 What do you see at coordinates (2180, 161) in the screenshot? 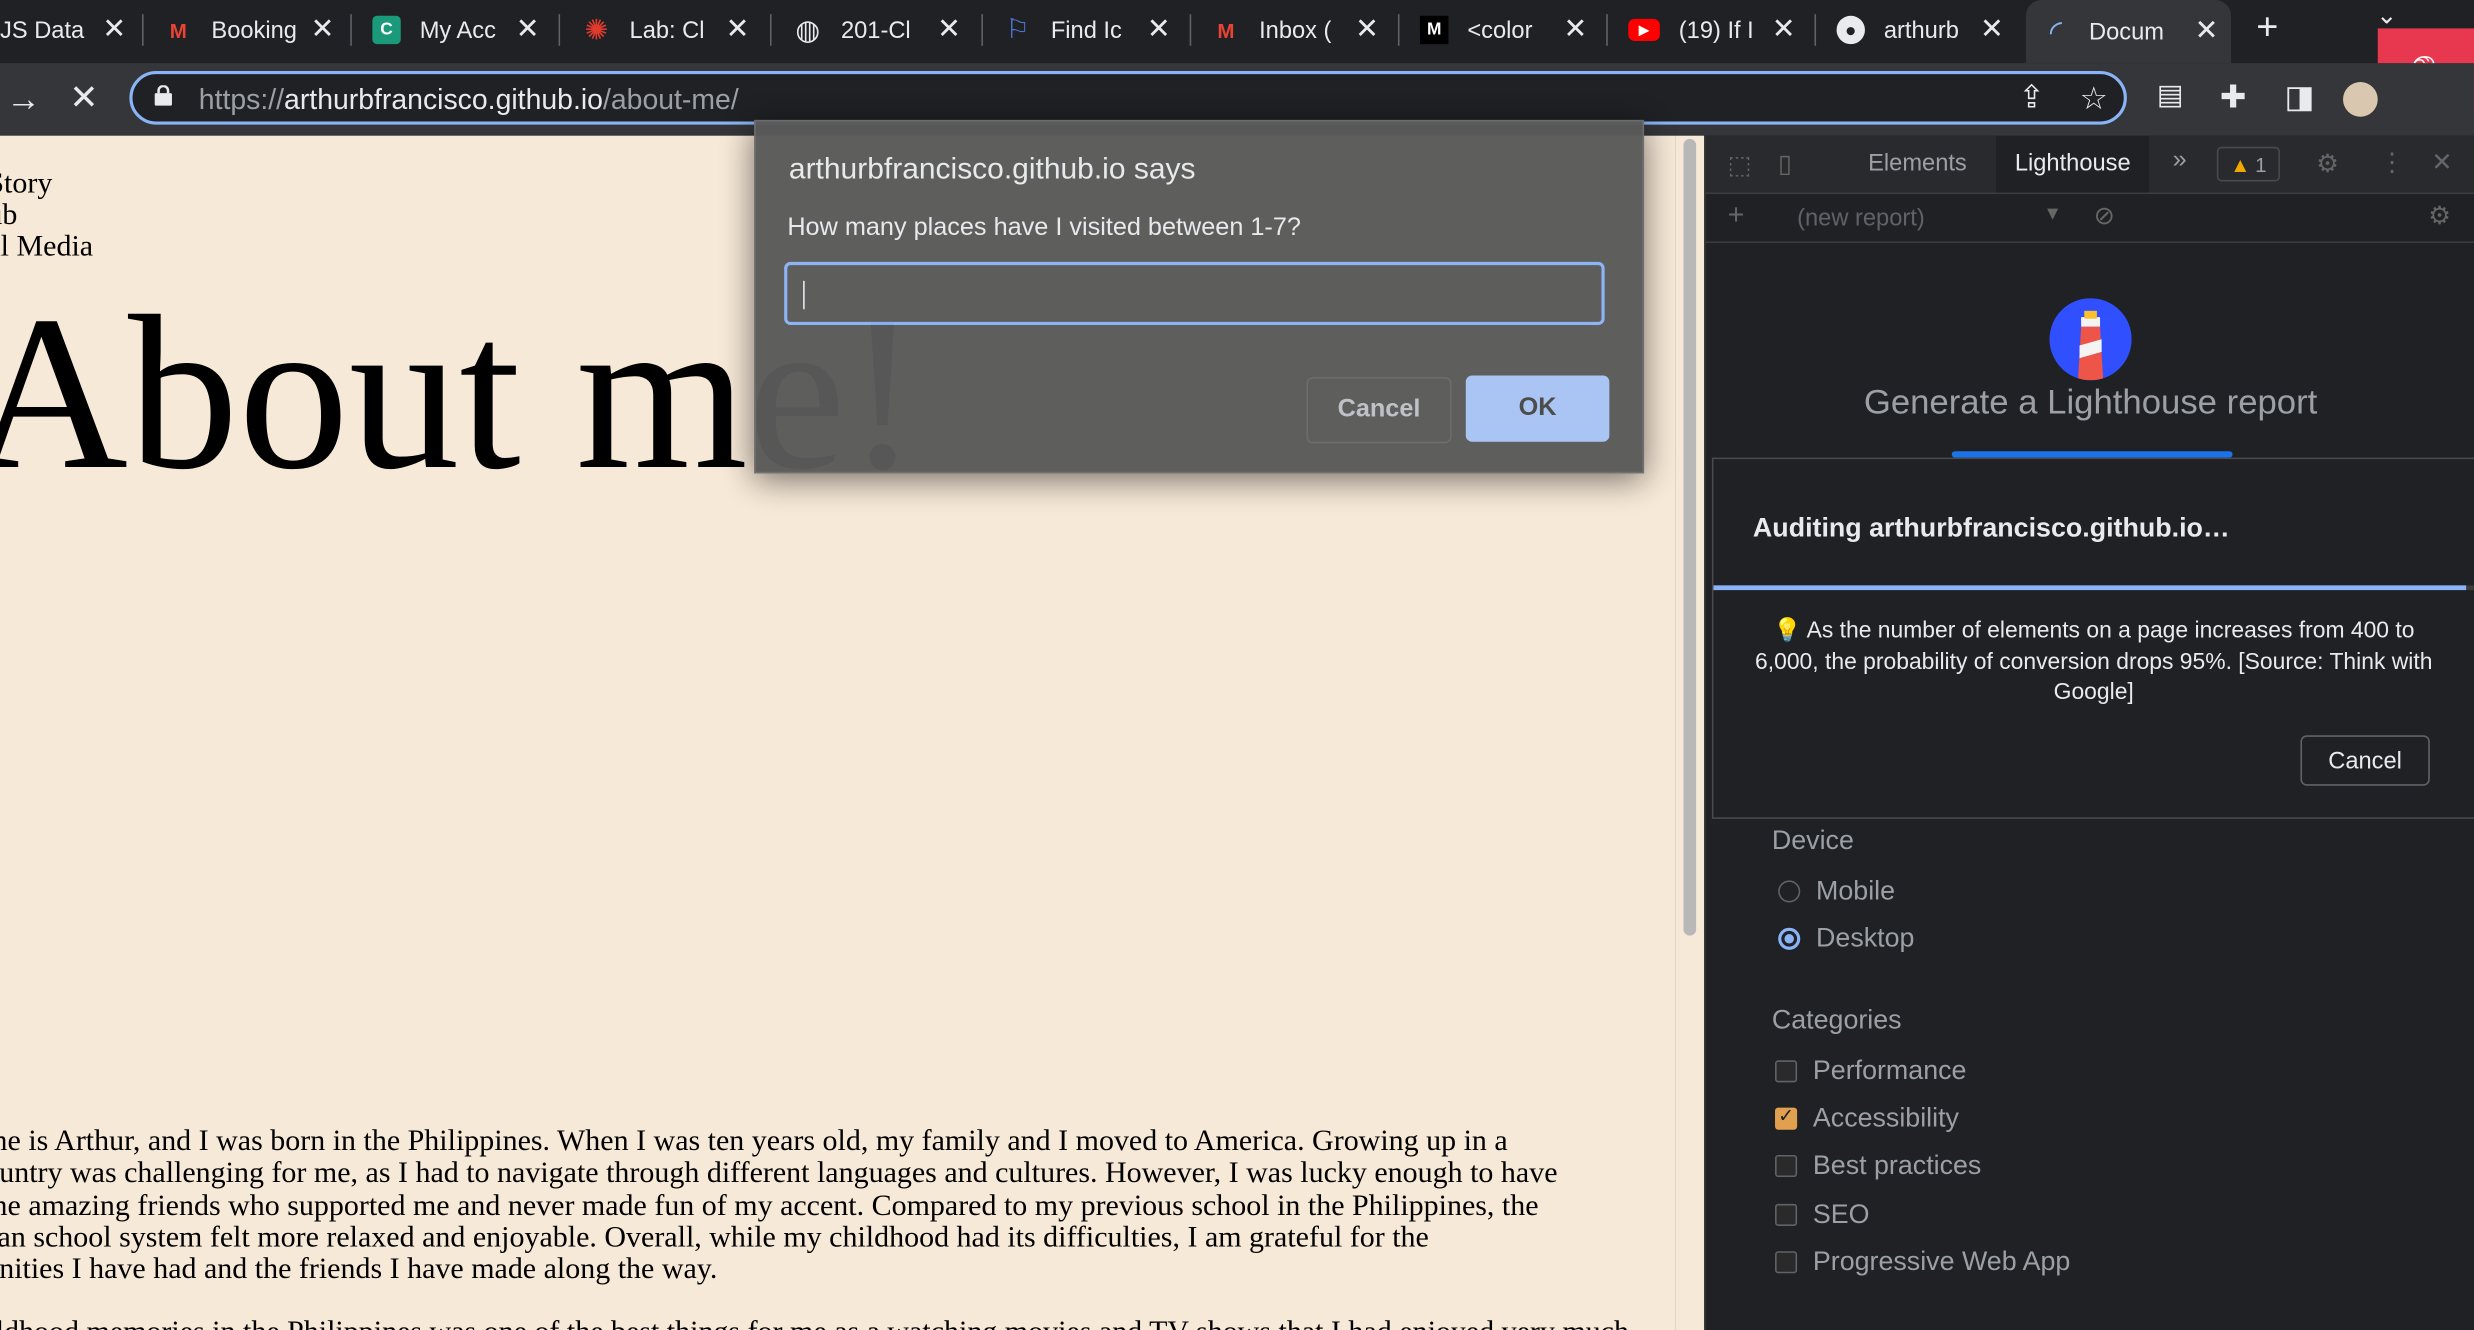
I see `more-tabs-icon: »` at bounding box center [2180, 161].